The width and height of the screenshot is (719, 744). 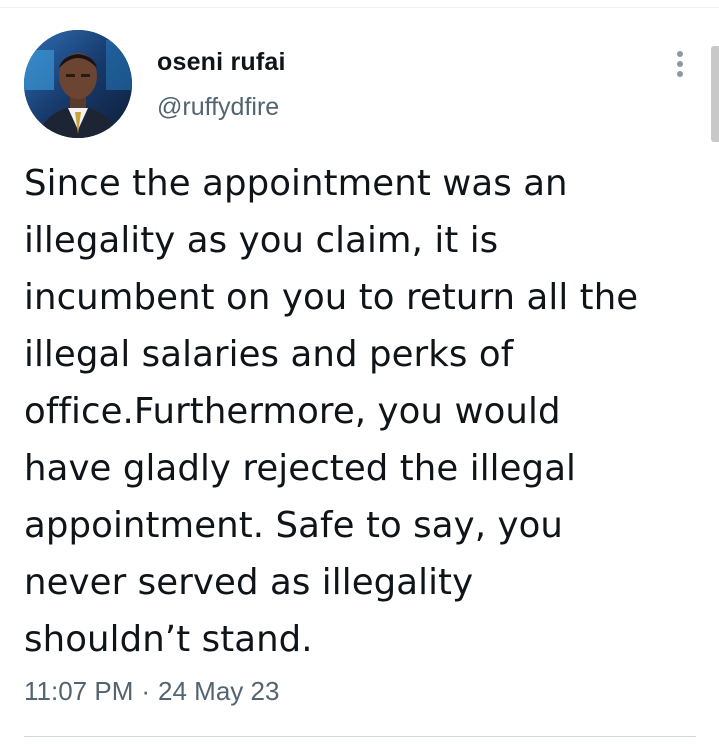 I want to click on scrollbar-thumb, so click(x=715, y=94).